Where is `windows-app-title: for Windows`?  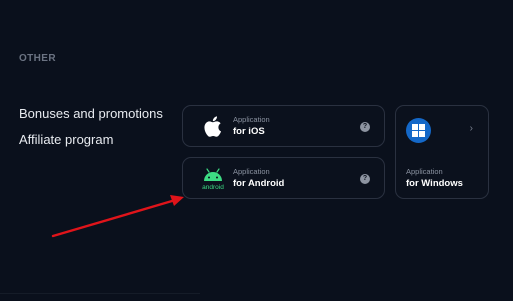
windows-app-title: for Windows is located at coordinates (434, 183).